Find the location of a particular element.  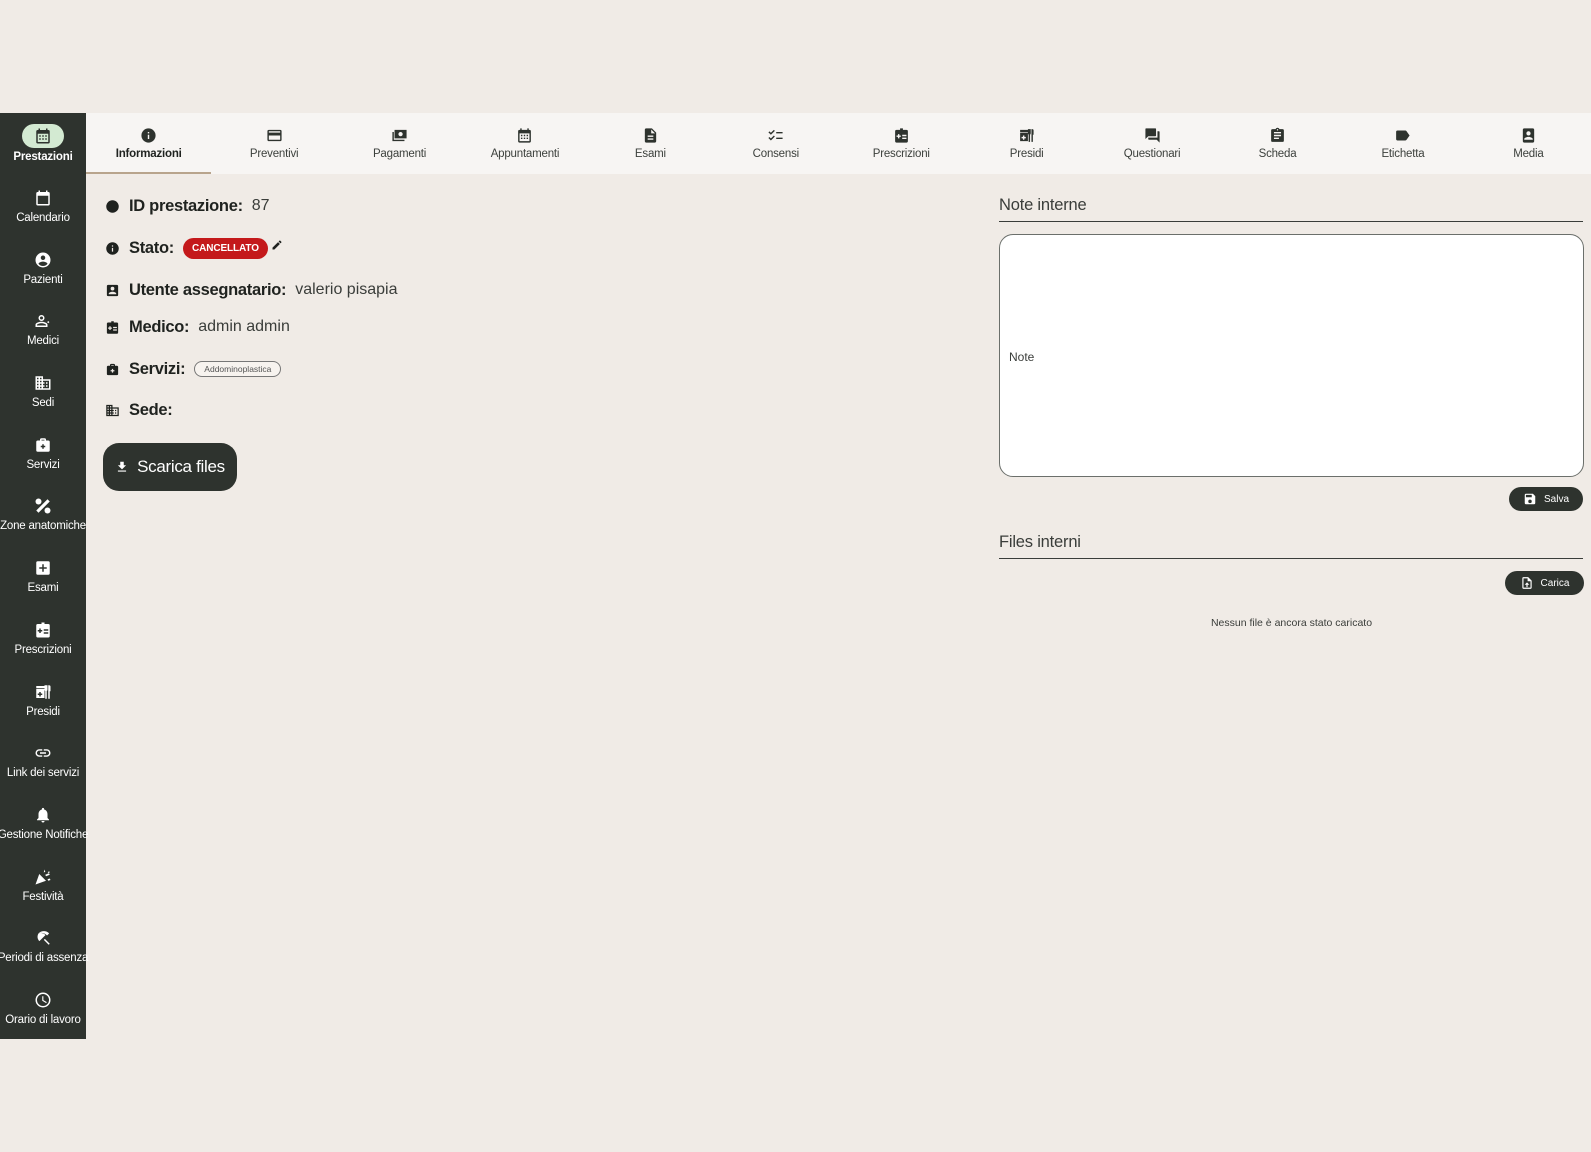

tab-scheda: Scheda is located at coordinates (1277, 143).